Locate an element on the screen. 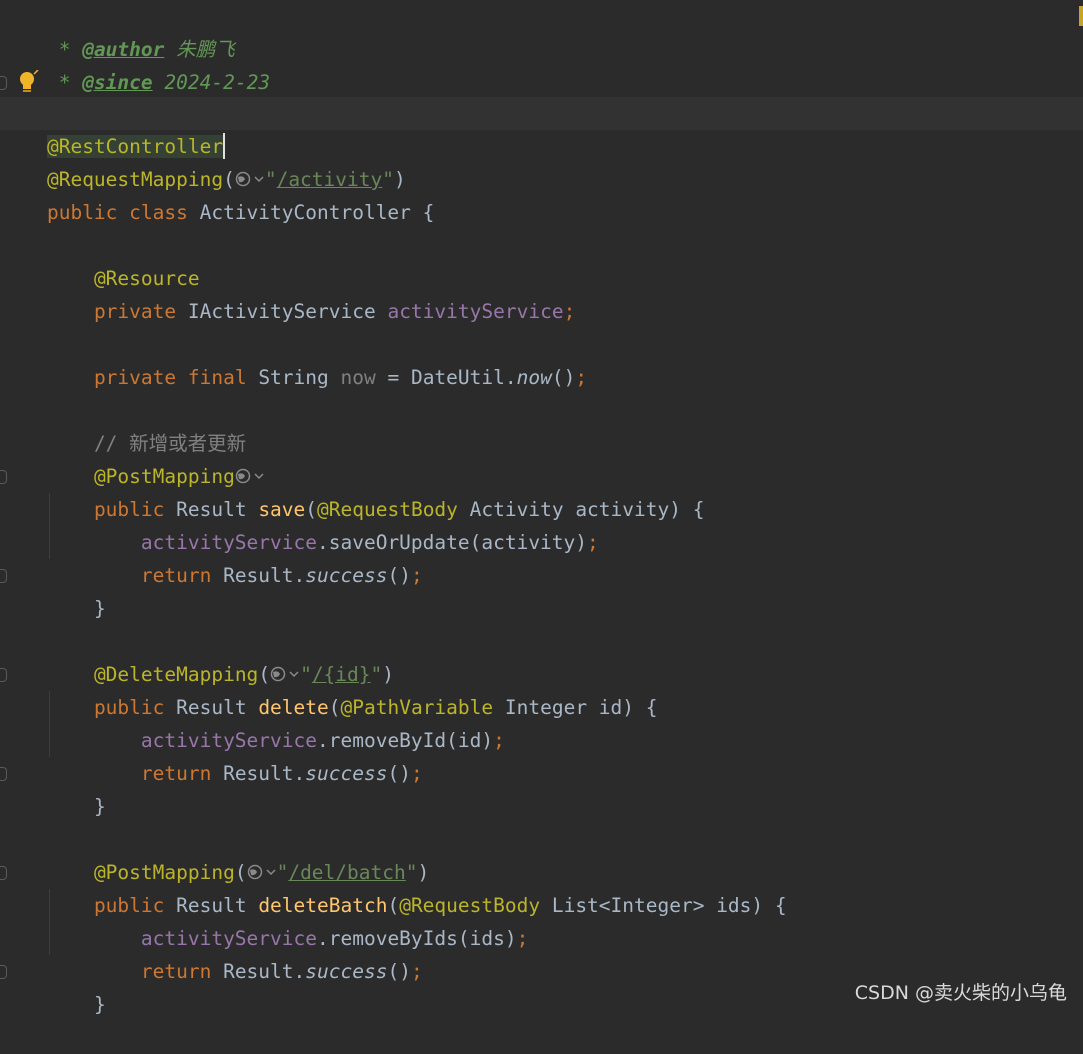 This screenshot has width=1083, height=1054. code-line-save-body-2: return Result.success(); is located at coordinates (541, 556).